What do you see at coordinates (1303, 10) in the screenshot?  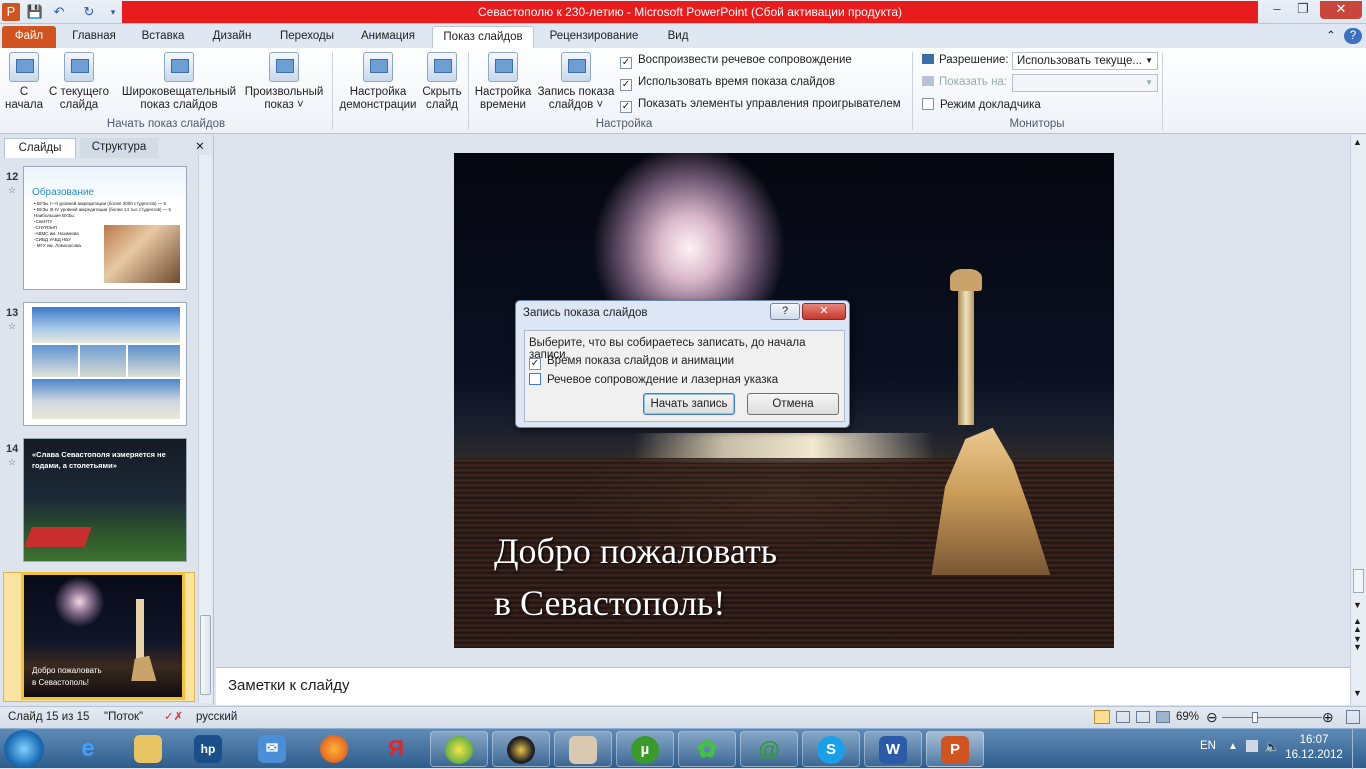 I see `maximize-button: ❐` at bounding box center [1303, 10].